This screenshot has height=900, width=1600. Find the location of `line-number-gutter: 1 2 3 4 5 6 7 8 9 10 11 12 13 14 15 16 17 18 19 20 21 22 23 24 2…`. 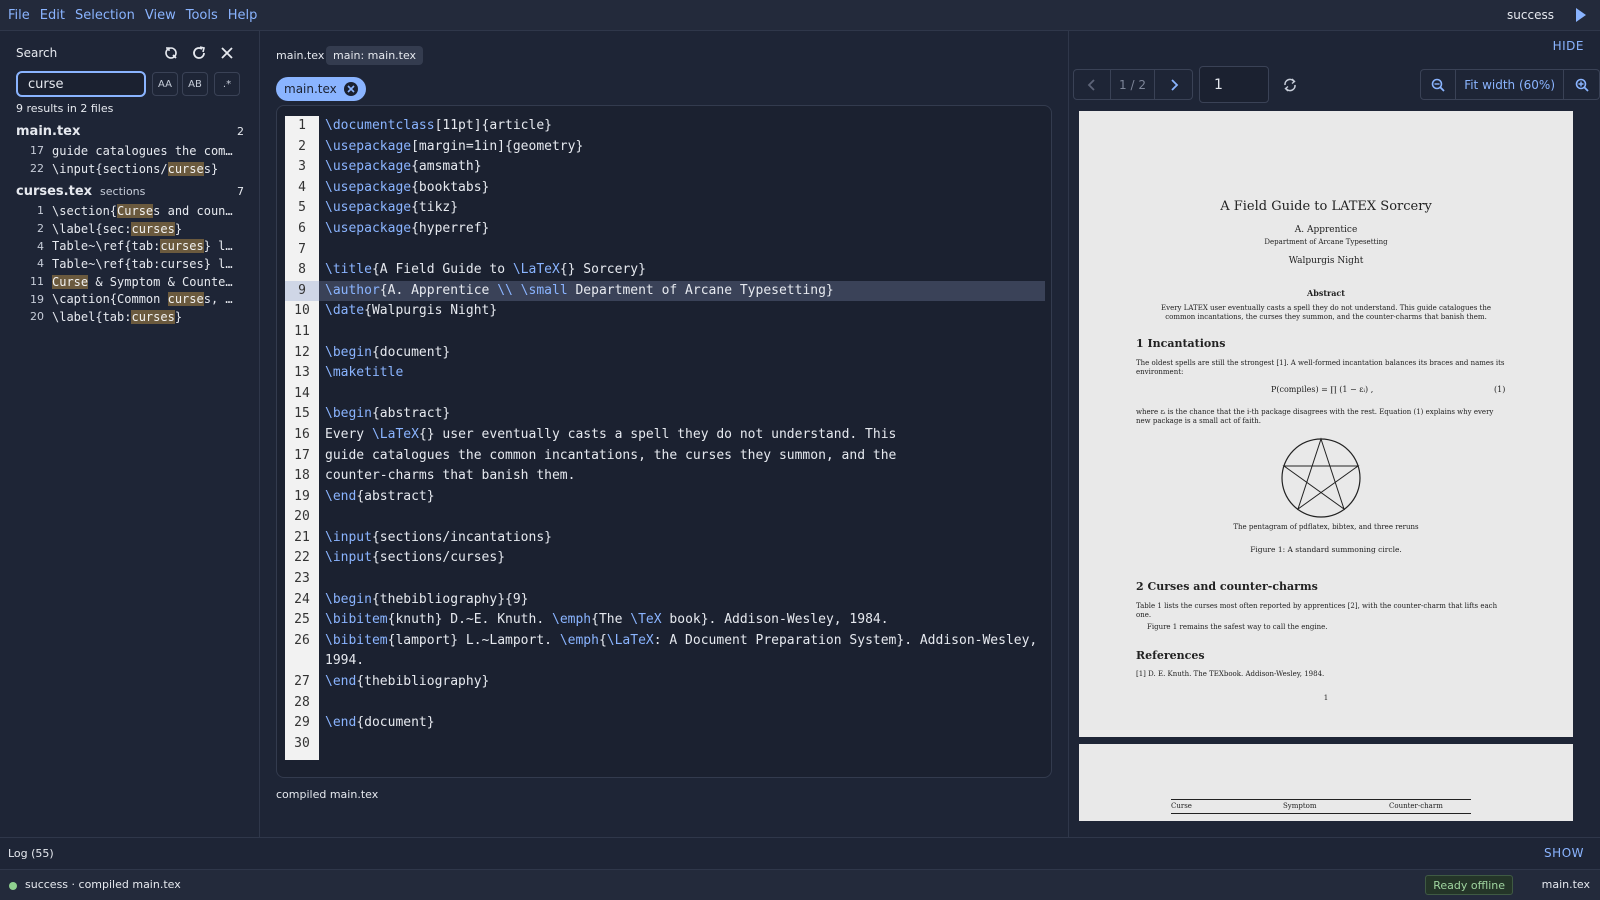

line-number-gutter: 1 2 3 4 5 6 7 8 9 10 11 12 13 14 15 16 17 18 19 20 21 22 23 24 2… is located at coordinates (302, 438).